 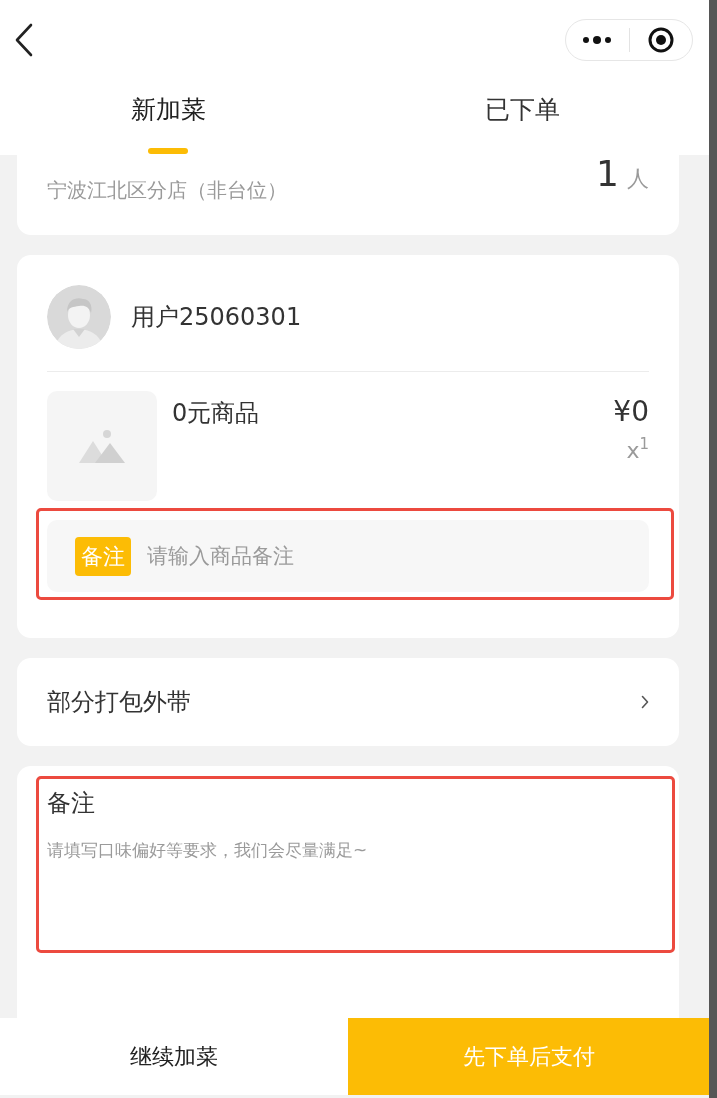 I want to click on more-icon, so click(x=597, y=40).